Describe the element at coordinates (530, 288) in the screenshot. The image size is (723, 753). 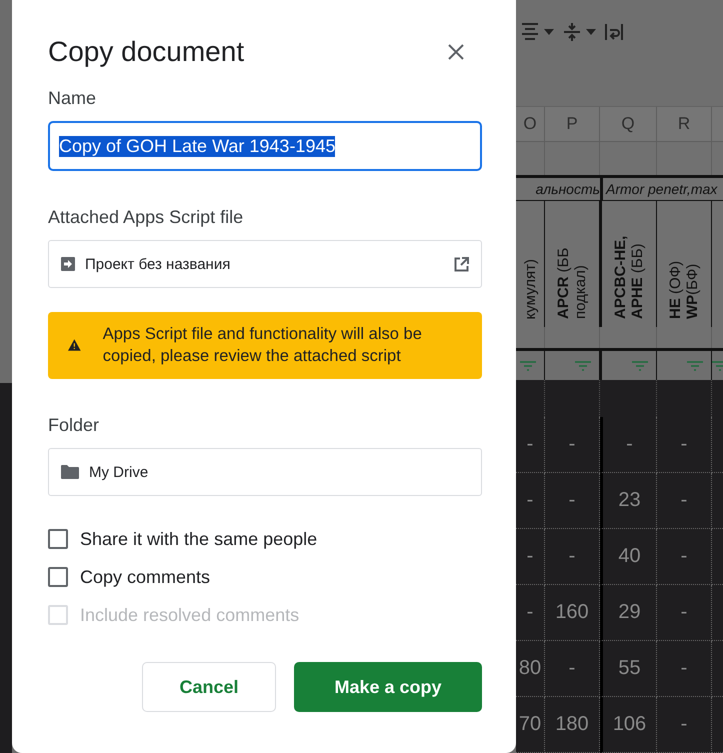
I see `field-header: кумулят)` at that location.